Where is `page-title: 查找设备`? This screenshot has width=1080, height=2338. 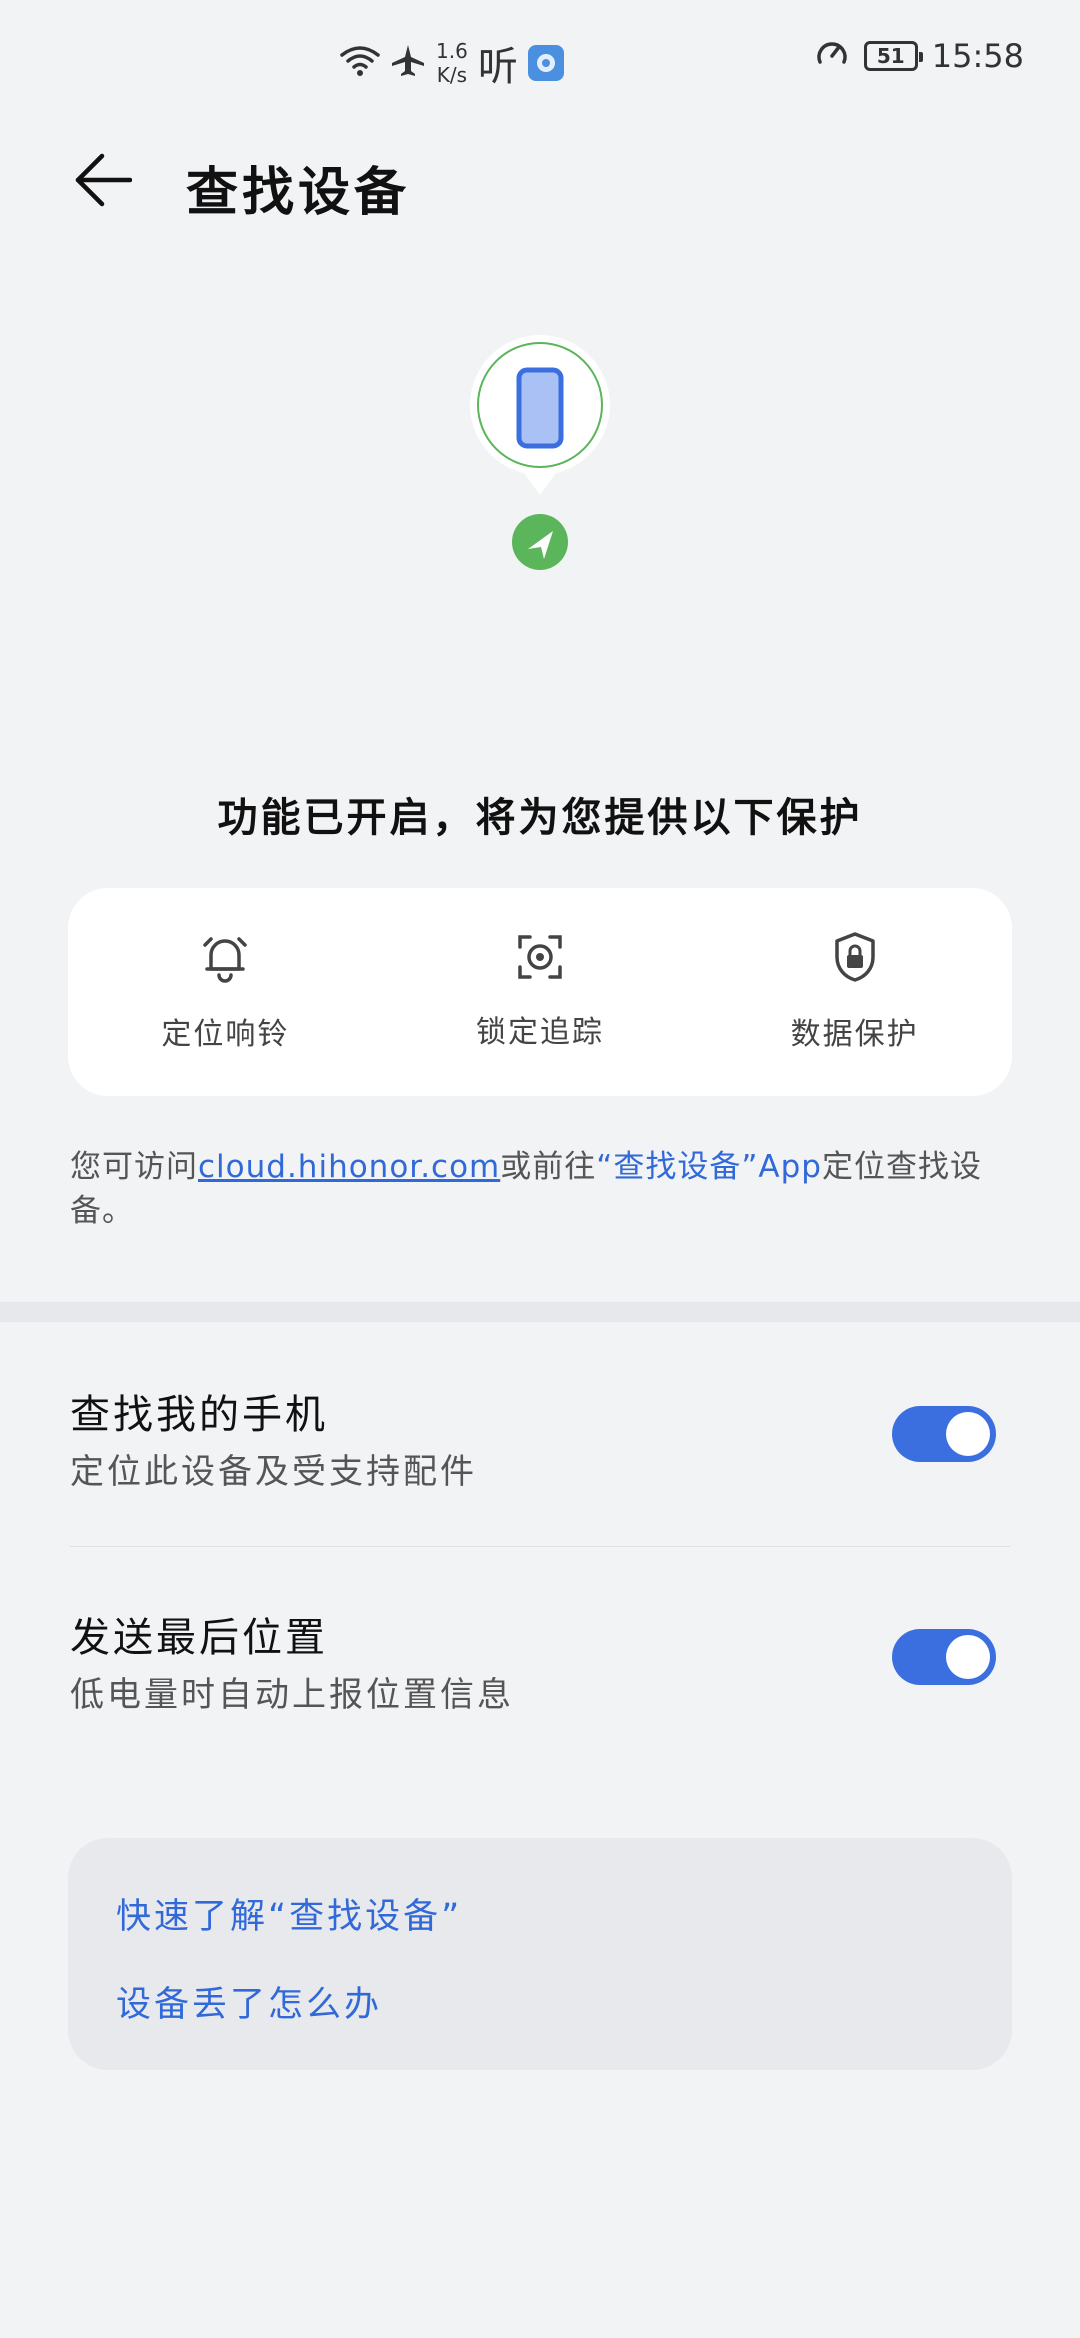
page-title: 查找设备 is located at coordinates (298, 193).